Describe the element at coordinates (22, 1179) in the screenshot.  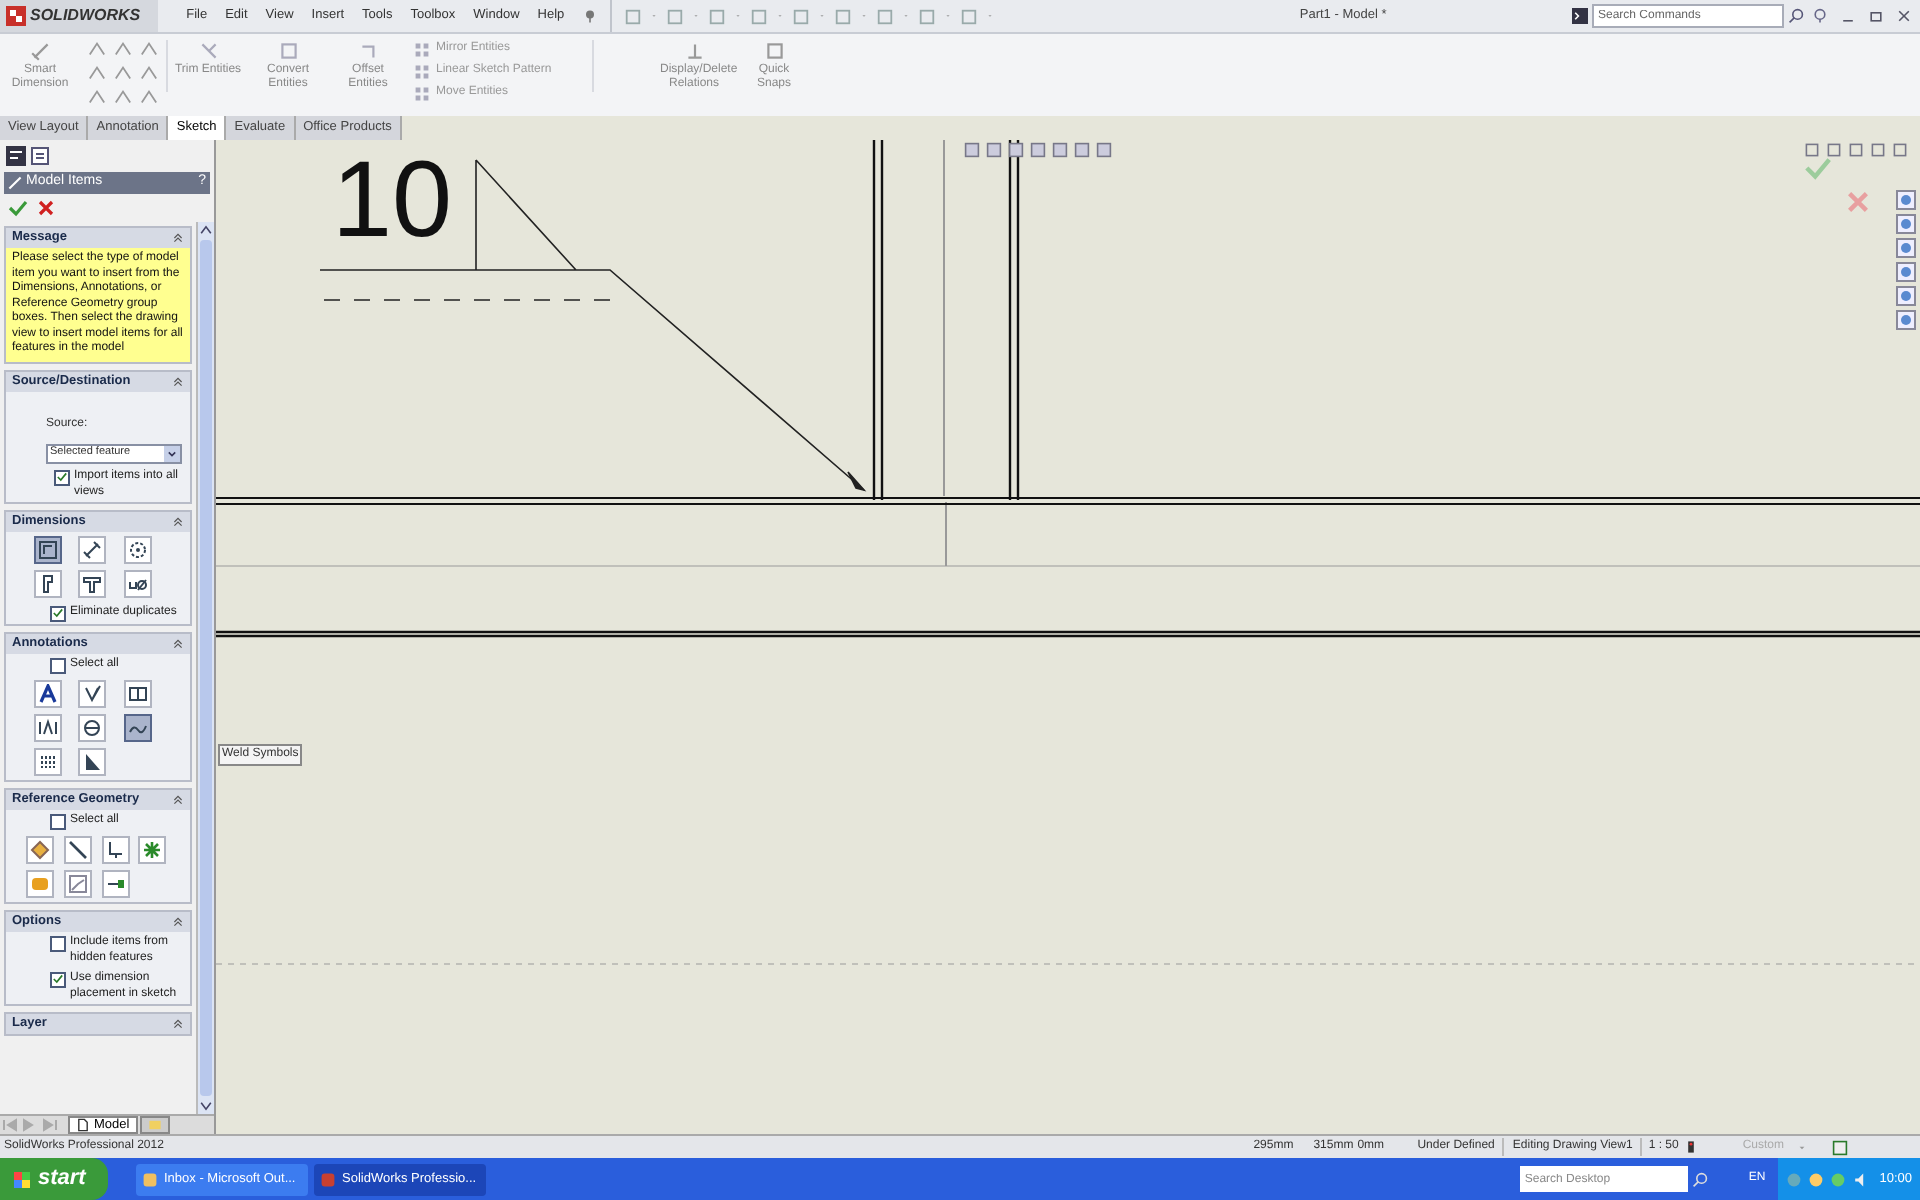
I see `windows-flag-icon` at that location.